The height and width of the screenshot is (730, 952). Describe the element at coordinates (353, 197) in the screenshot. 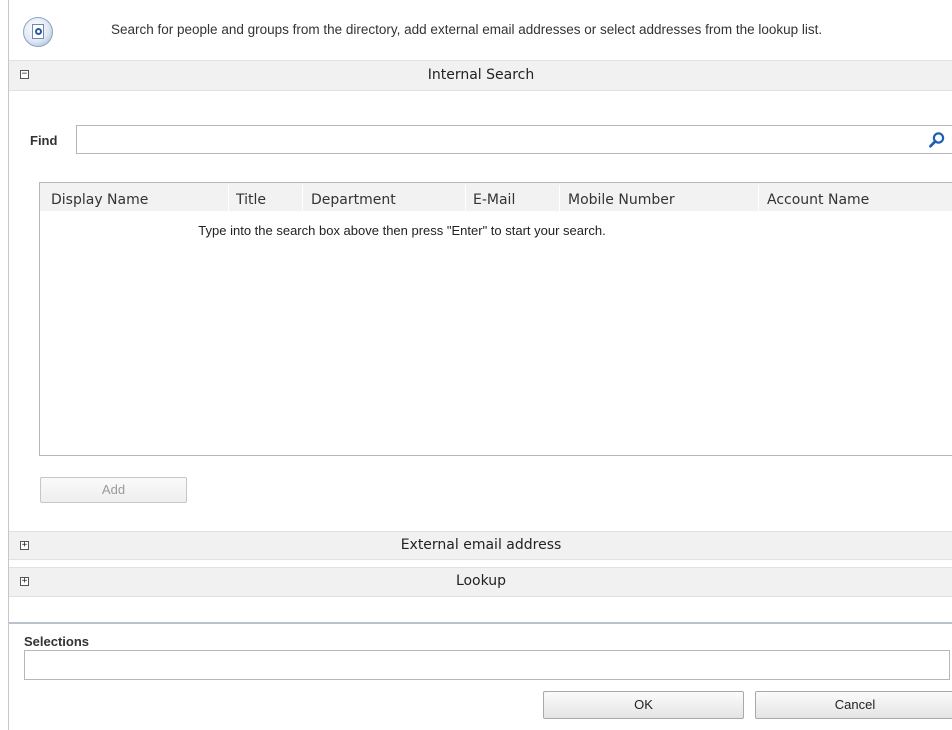

I see `column-header-department: Department` at that location.